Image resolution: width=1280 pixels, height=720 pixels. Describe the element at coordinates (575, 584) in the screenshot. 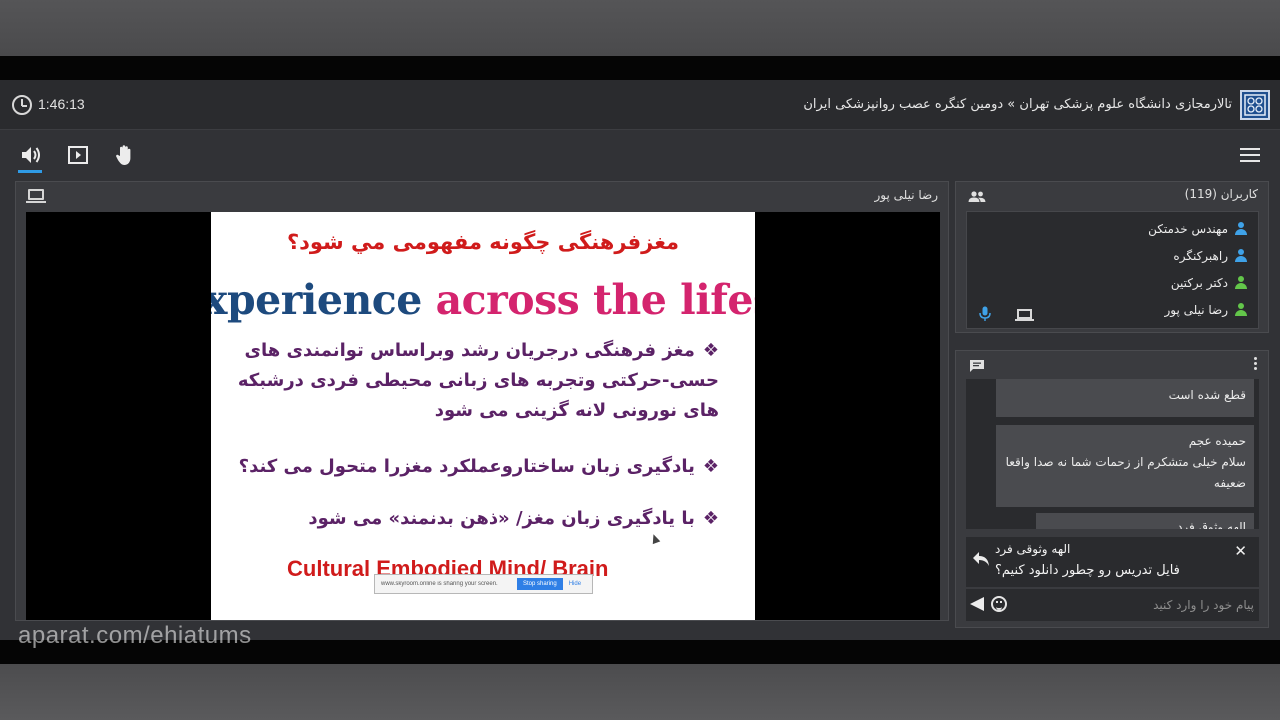

I see `hide-button: Hide` at that location.